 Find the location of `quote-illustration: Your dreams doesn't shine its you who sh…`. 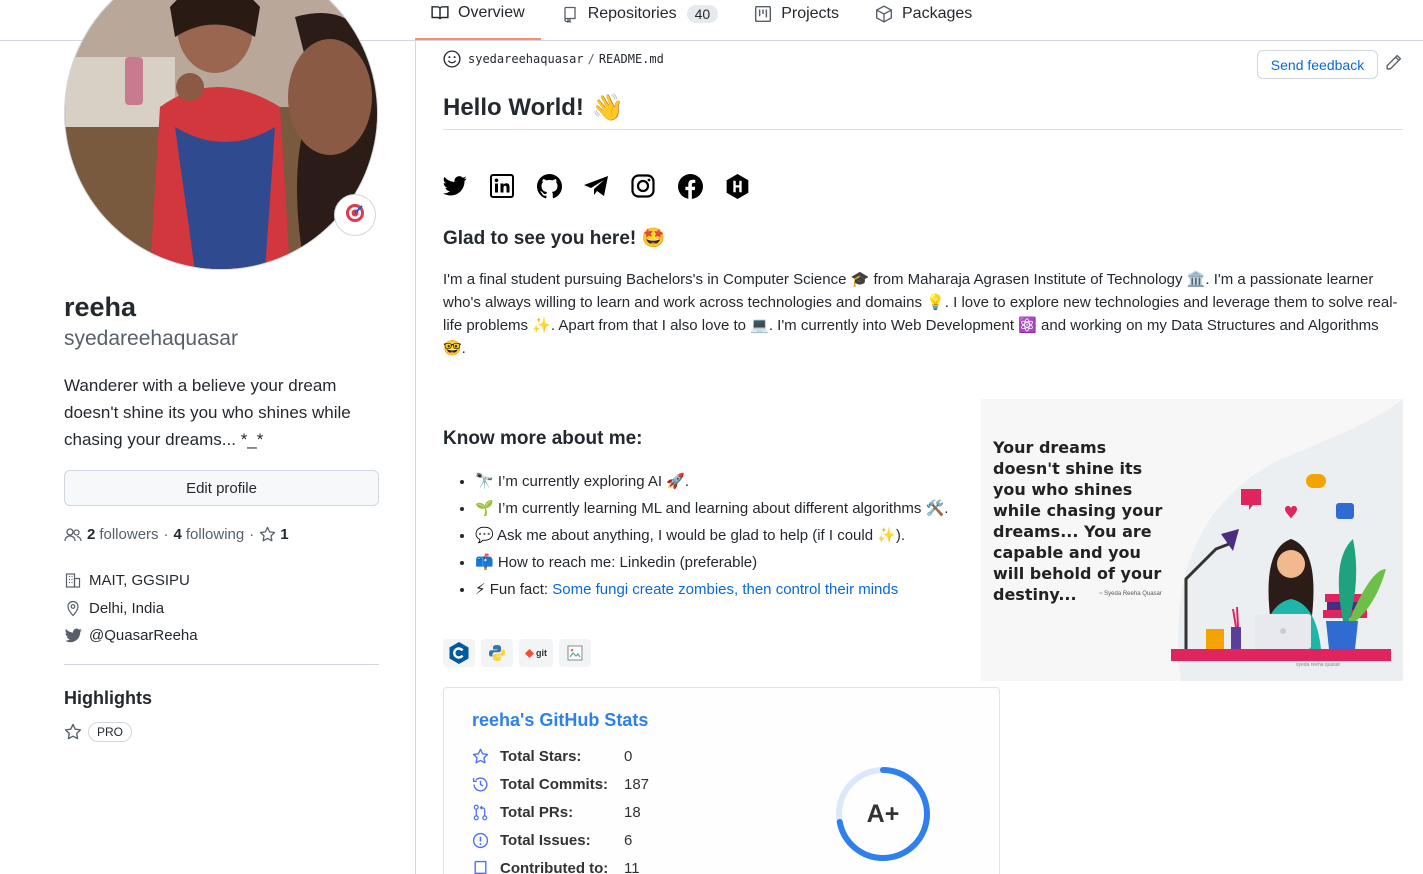

quote-illustration: Your dreams doesn't shine its you who sh… is located at coordinates (1192, 540).